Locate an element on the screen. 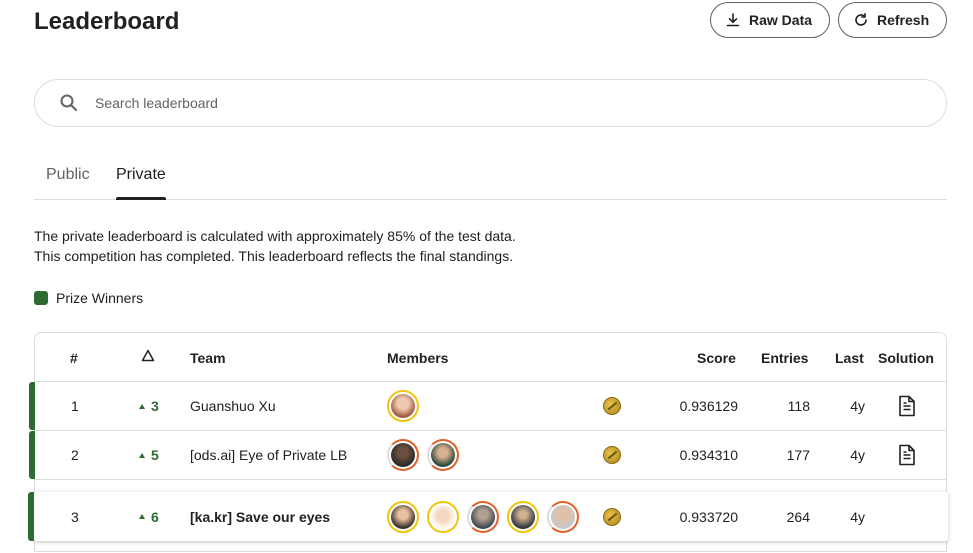 The width and height of the screenshot is (973, 553). refresh-label: Refresh is located at coordinates (903, 20).